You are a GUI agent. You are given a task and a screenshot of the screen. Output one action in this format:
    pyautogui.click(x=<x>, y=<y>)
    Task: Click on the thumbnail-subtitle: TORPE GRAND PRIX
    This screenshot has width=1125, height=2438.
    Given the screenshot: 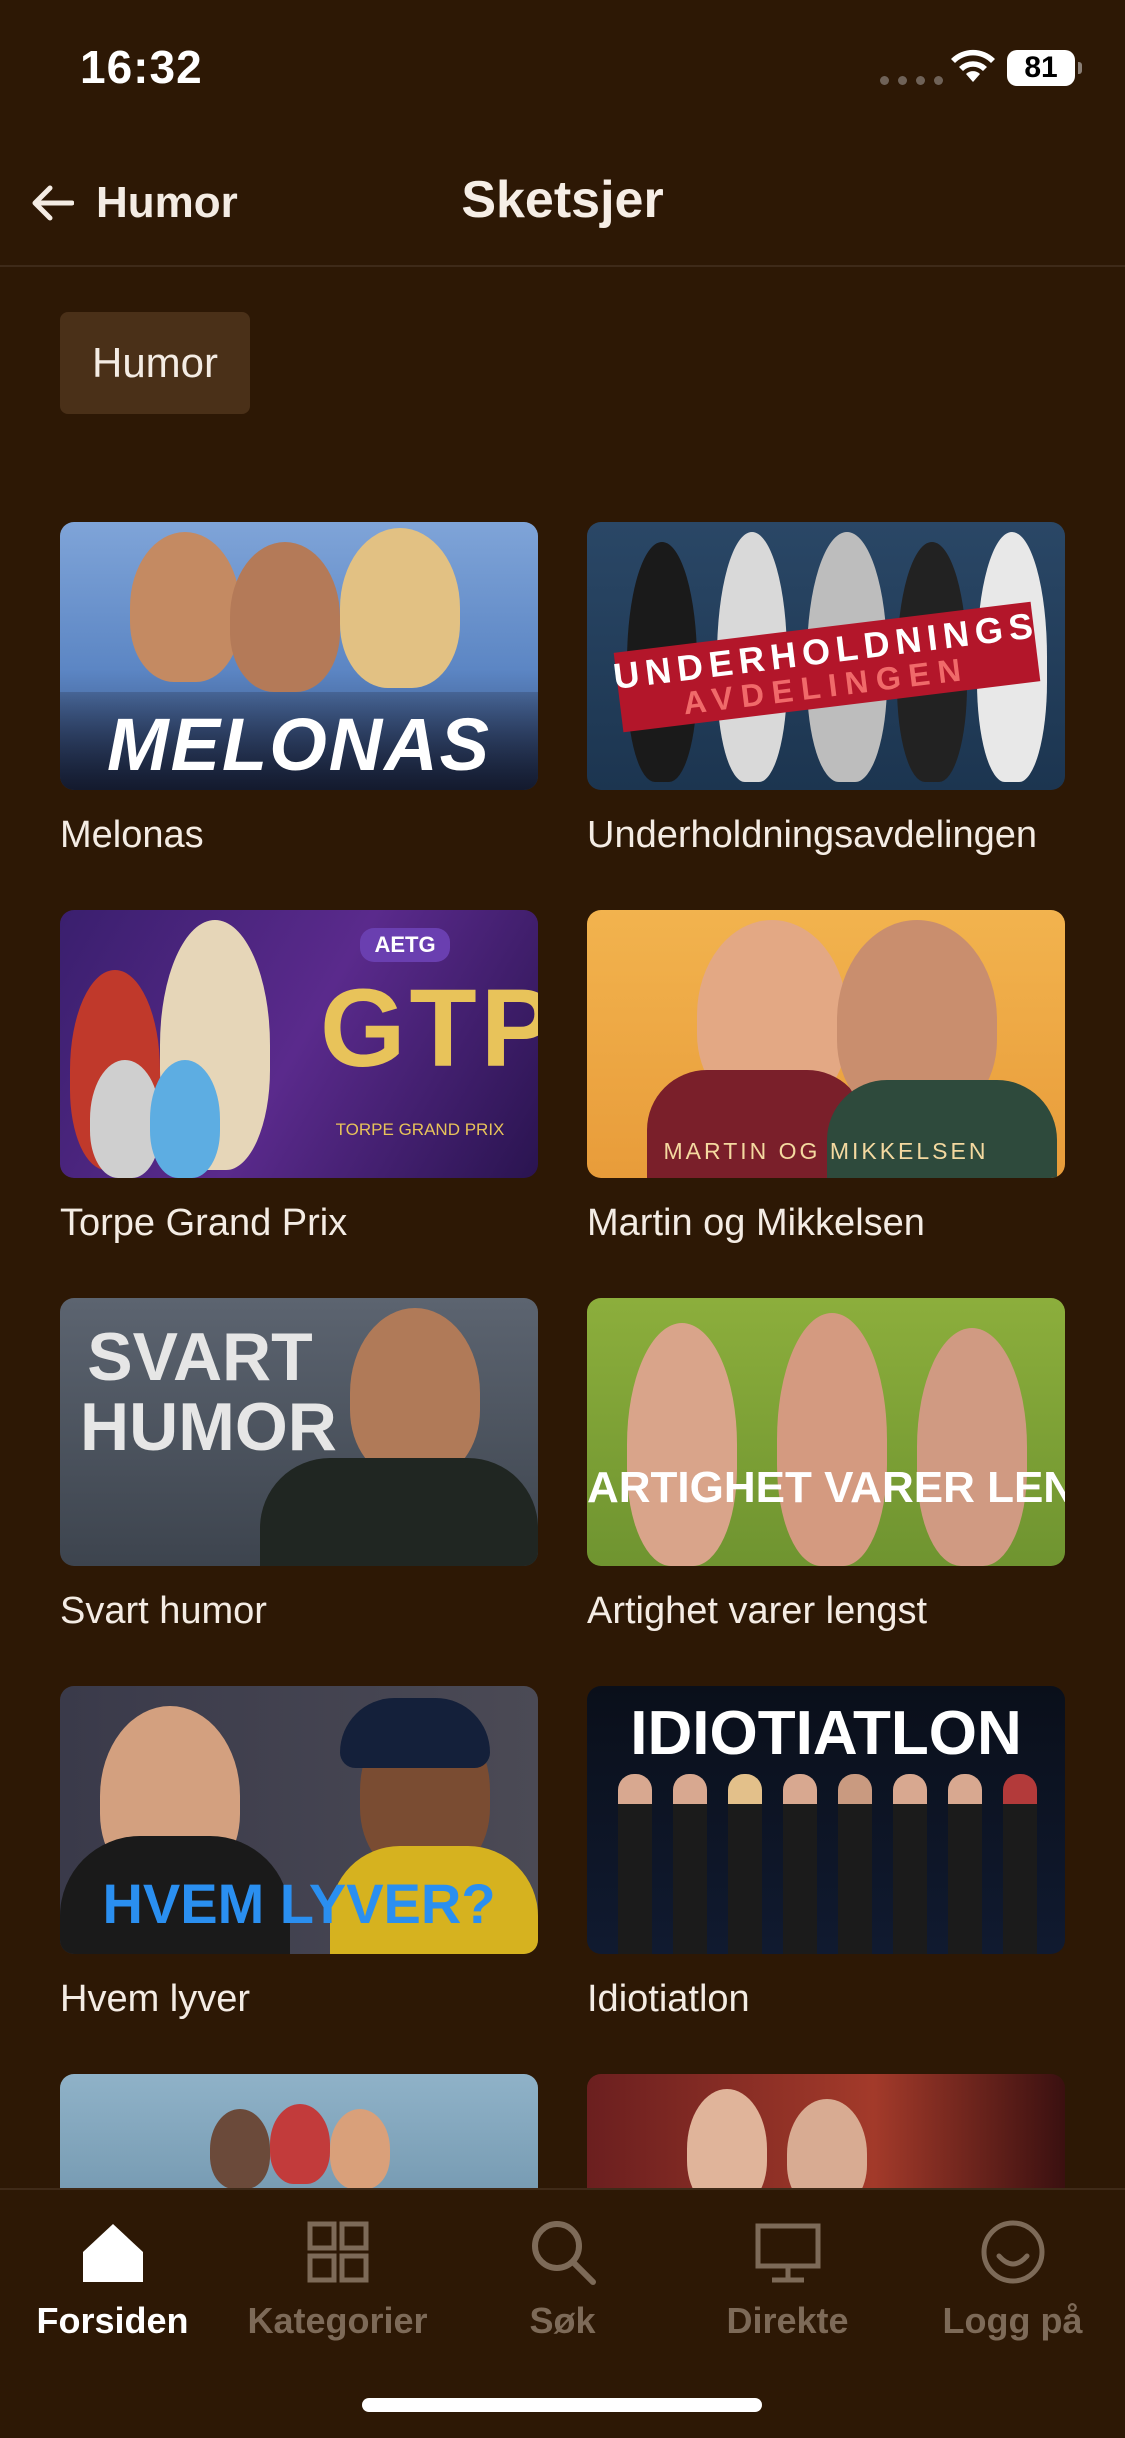 What is the action you would take?
    pyautogui.click(x=420, y=1129)
    